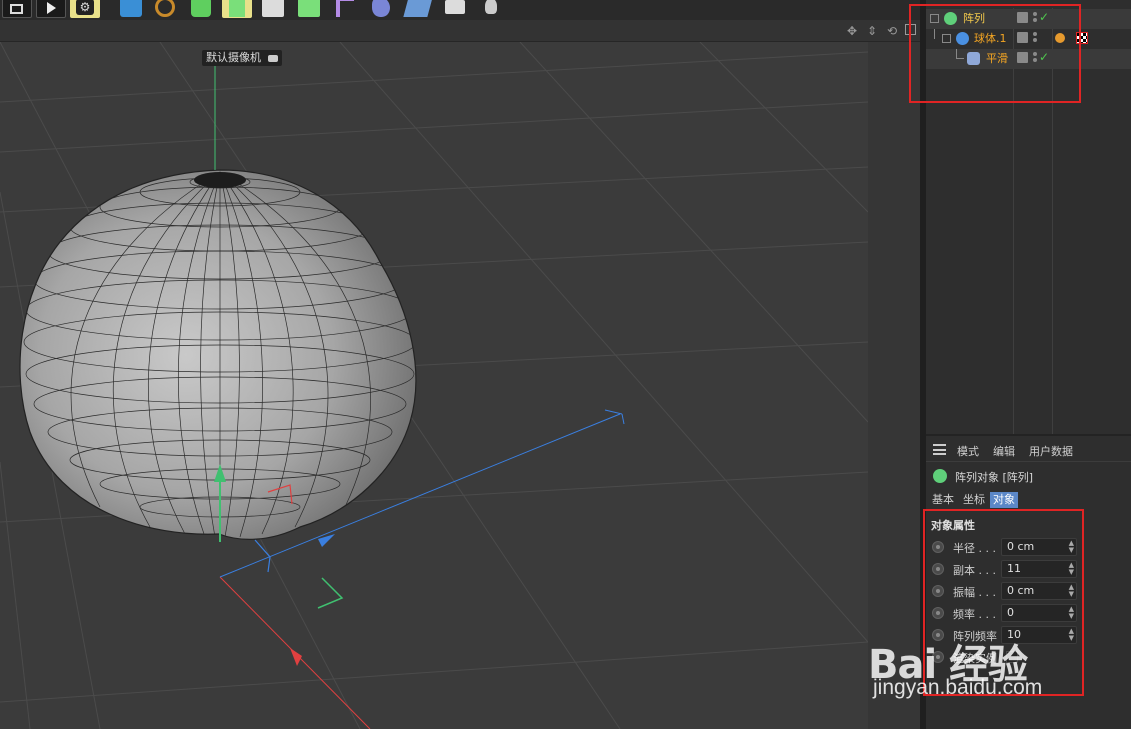  What do you see at coordinates (623, 419) in the screenshot?
I see `world-z-axis-tick2` at bounding box center [623, 419].